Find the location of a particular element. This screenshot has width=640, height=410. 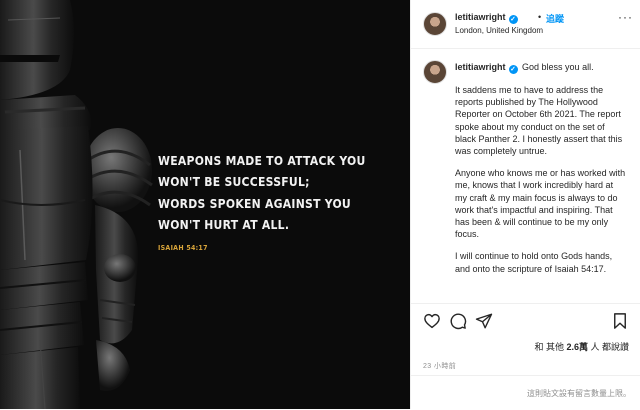

quote-line: WORDS SPOKEN AGAINST YOU is located at coordinates (254, 203).